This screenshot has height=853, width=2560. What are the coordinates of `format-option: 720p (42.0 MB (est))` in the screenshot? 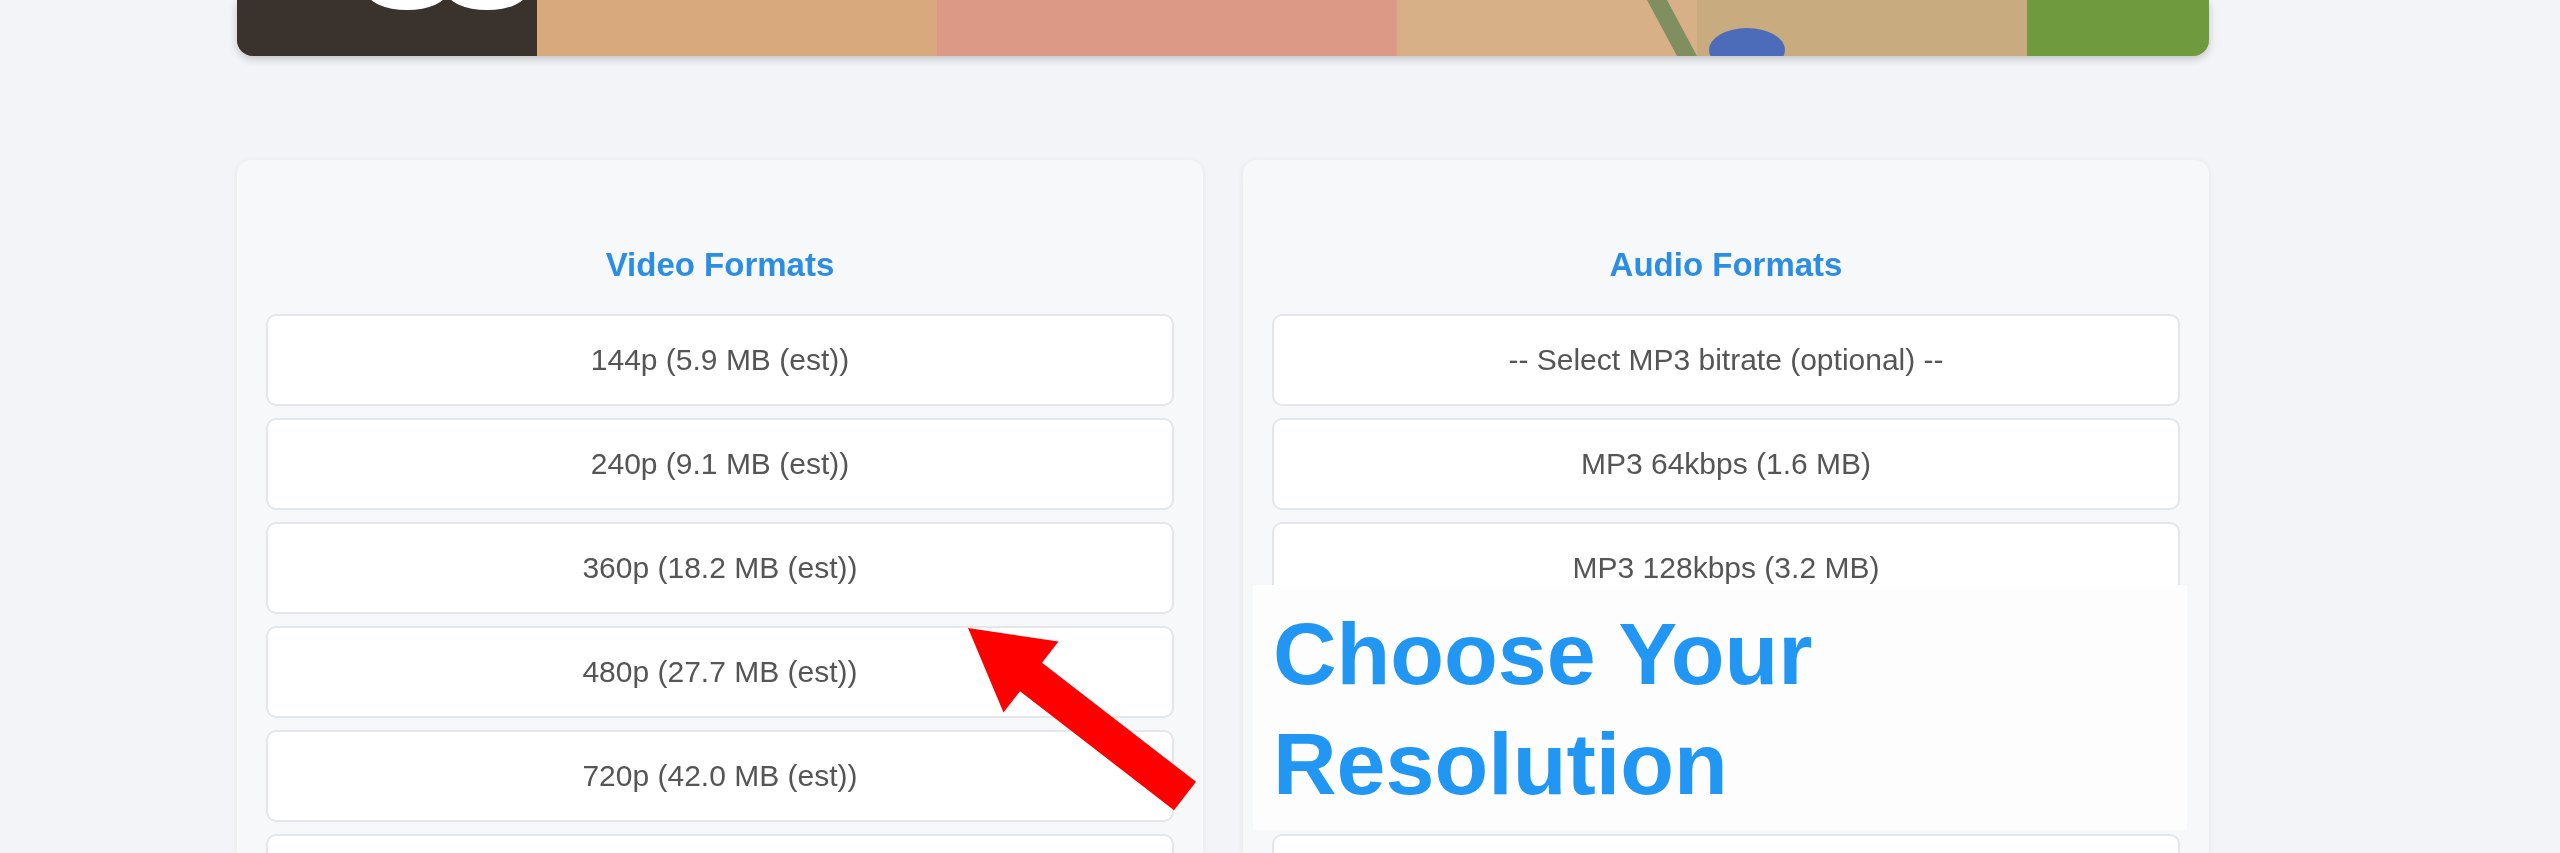 It's located at (720, 776).